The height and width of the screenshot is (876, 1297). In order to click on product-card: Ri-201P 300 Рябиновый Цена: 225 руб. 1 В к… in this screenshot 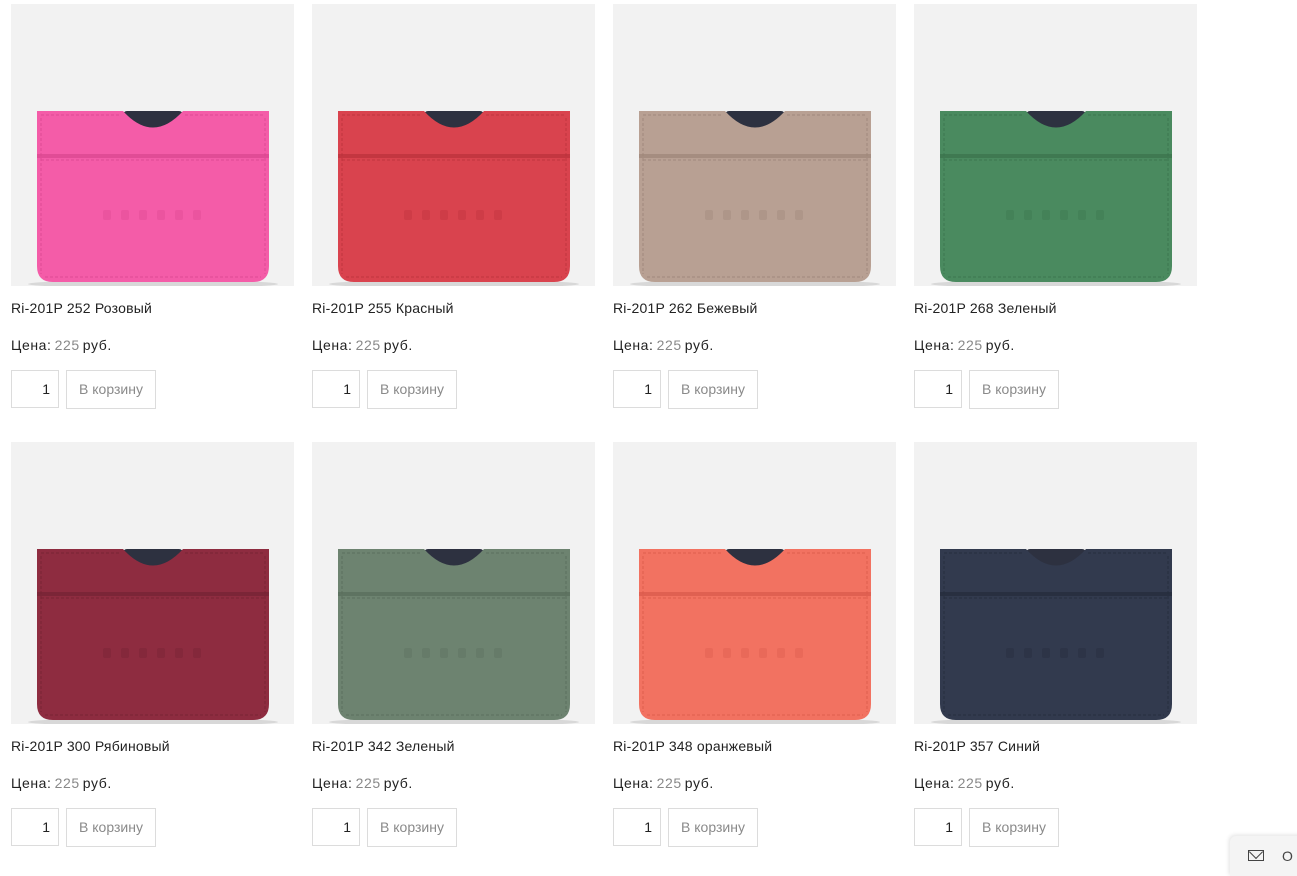, I will do `click(152, 652)`.